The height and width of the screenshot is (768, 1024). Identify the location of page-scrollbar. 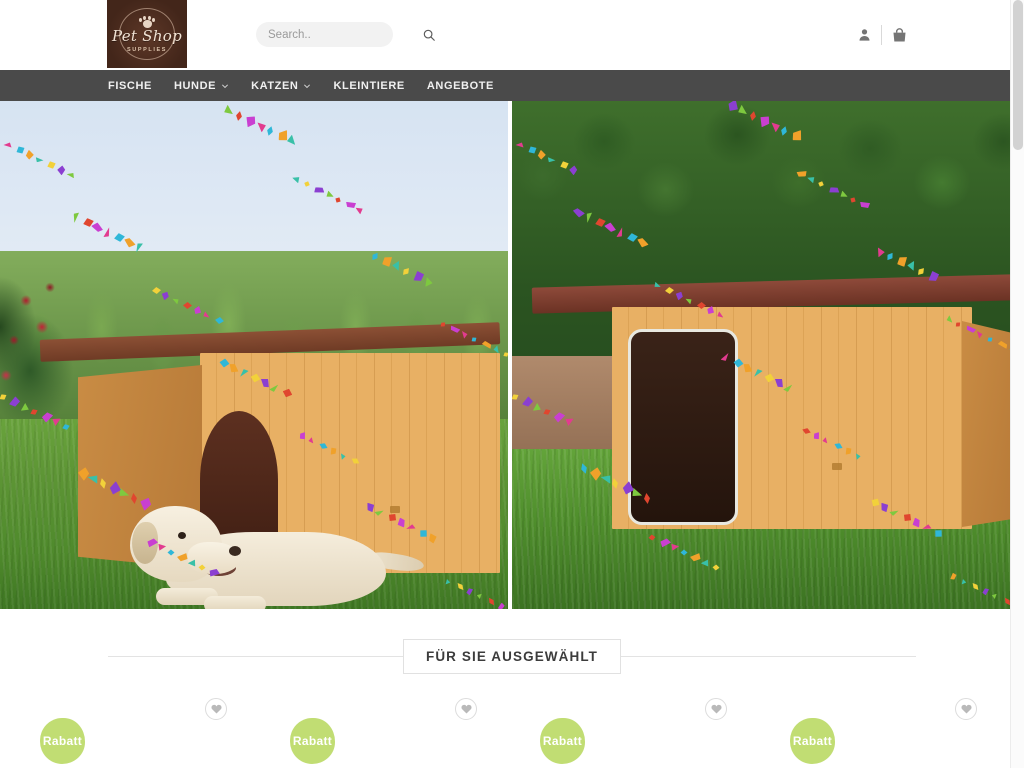
(1017, 384).